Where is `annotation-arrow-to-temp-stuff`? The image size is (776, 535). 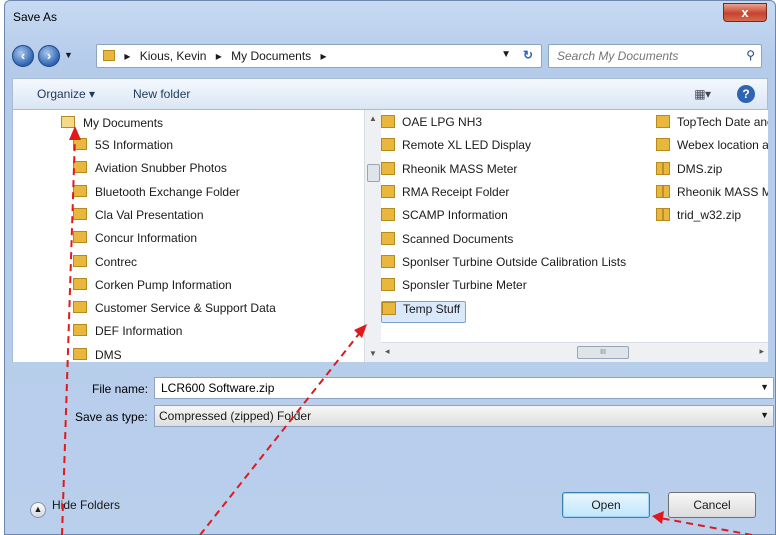 annotation-arrow-to-temp-stuff is located at coordinates (281, 432).